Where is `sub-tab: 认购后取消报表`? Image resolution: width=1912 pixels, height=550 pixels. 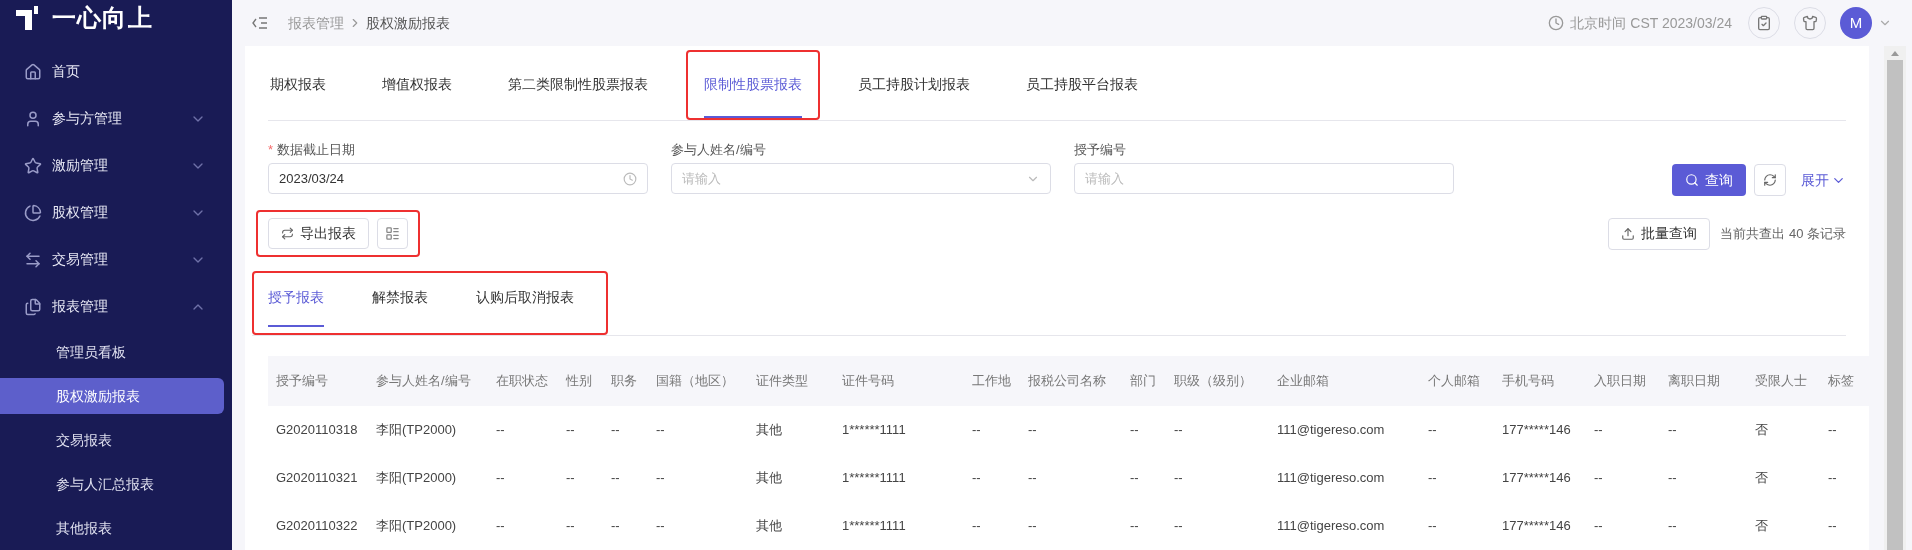 sub-tab: 认购后取消报表 is located at coordinates (525, 304).